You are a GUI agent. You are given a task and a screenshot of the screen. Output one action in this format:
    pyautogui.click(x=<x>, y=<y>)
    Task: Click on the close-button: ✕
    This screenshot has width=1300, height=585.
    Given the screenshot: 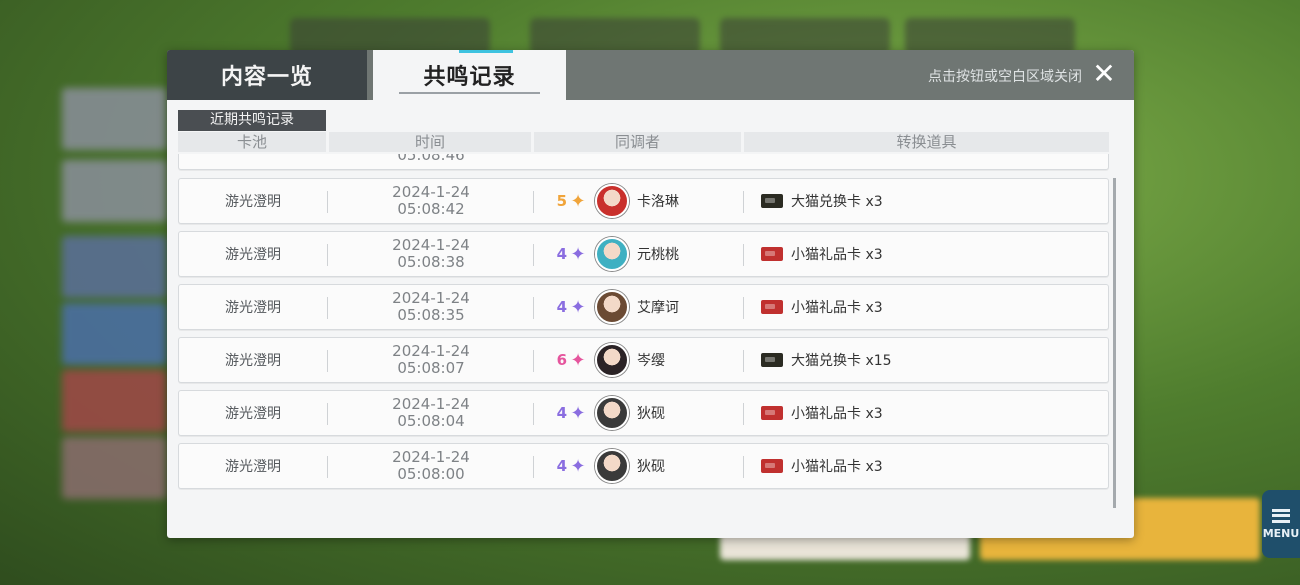 What is the action you would take?
    pyautogui.click(x=1104, y=74)
    